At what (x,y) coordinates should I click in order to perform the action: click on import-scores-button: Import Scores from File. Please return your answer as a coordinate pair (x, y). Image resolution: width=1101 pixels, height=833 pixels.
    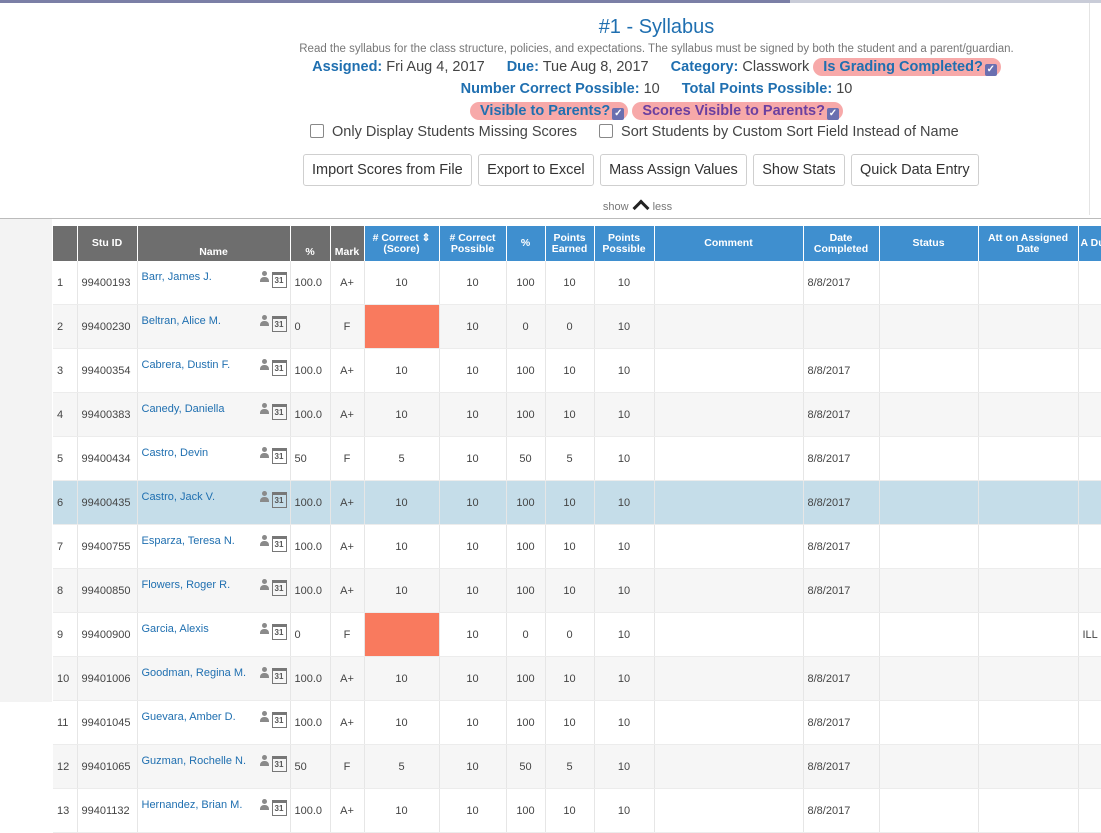
    Looking at the image, I should click on (387, 170).